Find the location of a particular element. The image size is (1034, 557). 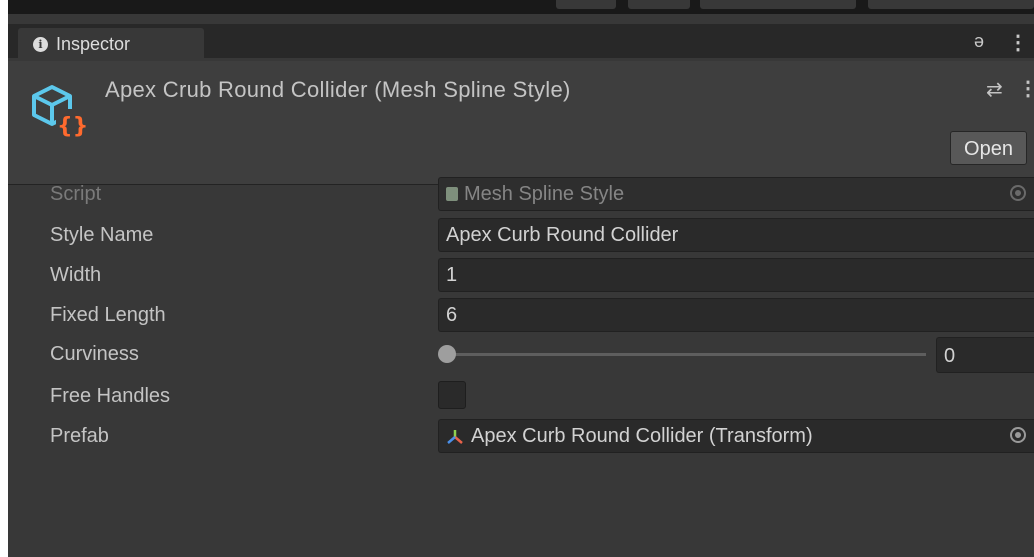

style-name-value: Apex Curb Round Collider is located at coordinates (562, 235).